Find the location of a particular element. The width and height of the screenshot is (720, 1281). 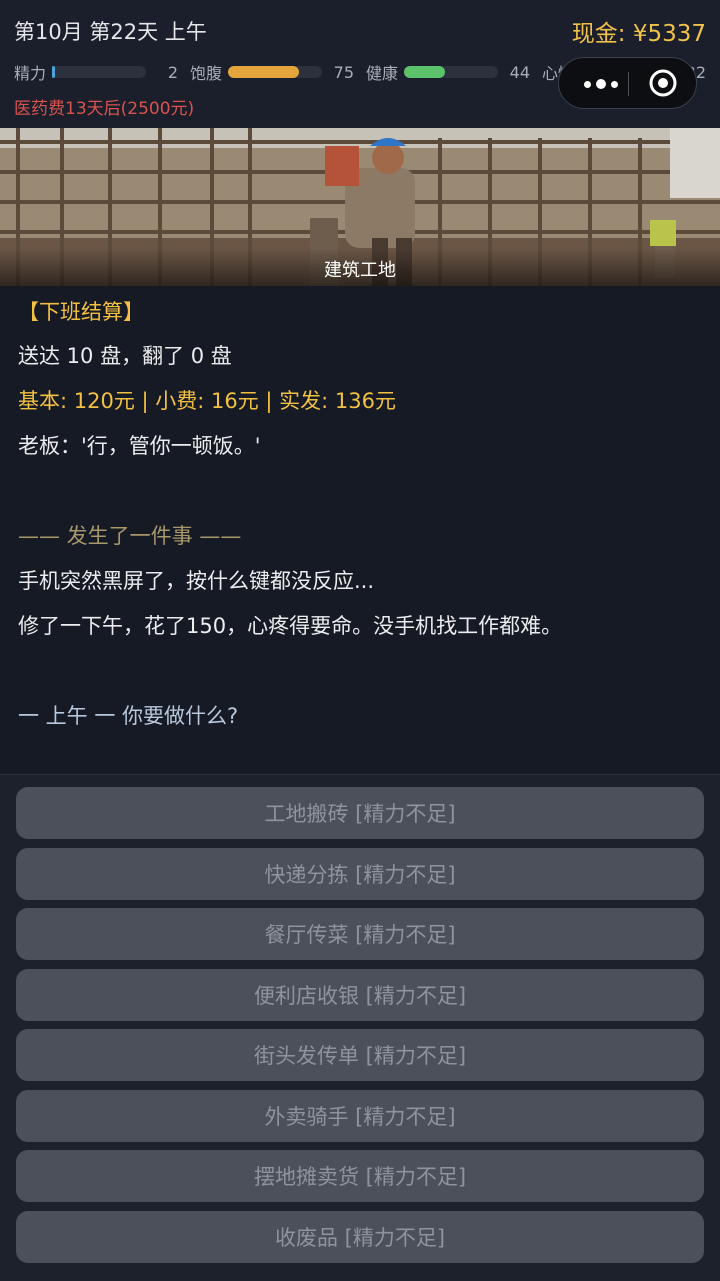

stat-energy-value: 2 is located at coordinates (172, 72).